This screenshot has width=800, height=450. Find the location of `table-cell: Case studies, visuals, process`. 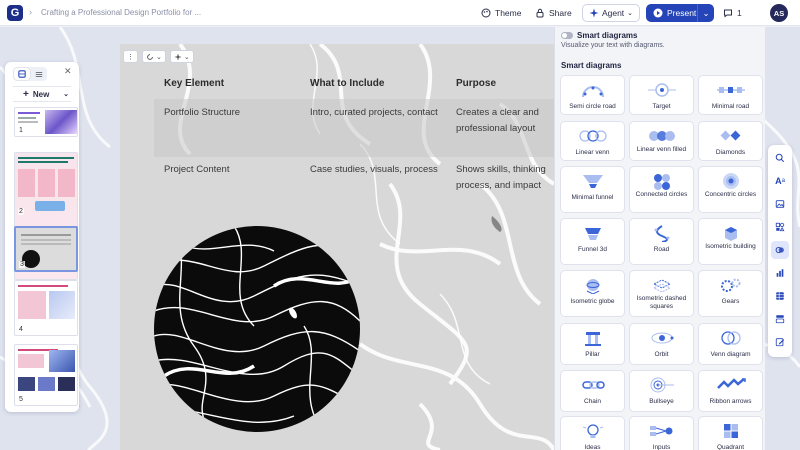

table-cell: Case studies, visuals, process is located at coordinates (377, 170).